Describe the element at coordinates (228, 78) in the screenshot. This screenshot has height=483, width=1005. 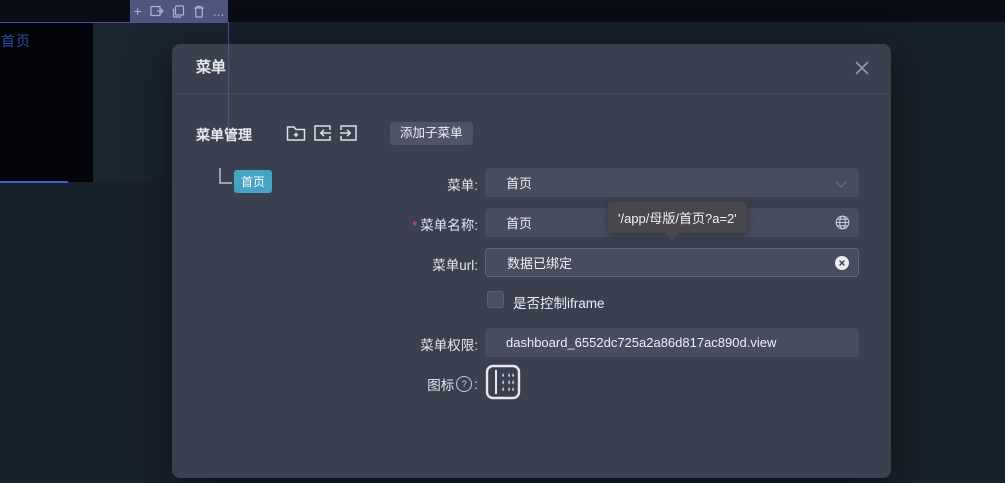
I see `selection-border-right` at that location.